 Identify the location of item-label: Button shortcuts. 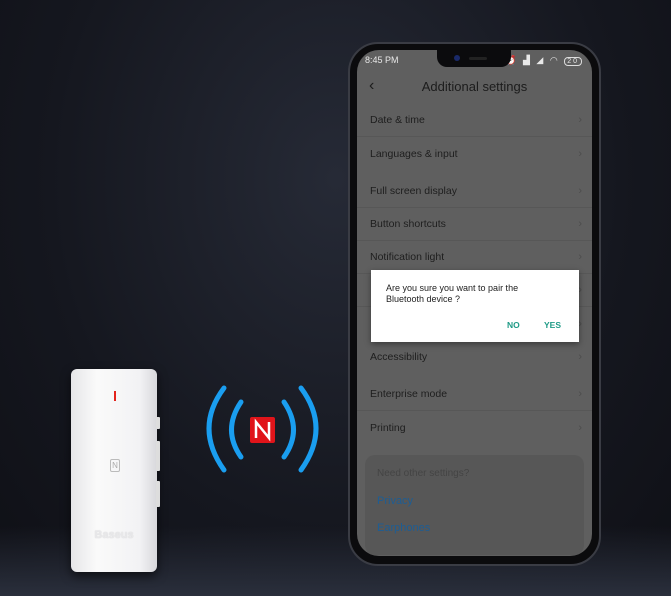
(408, 224).